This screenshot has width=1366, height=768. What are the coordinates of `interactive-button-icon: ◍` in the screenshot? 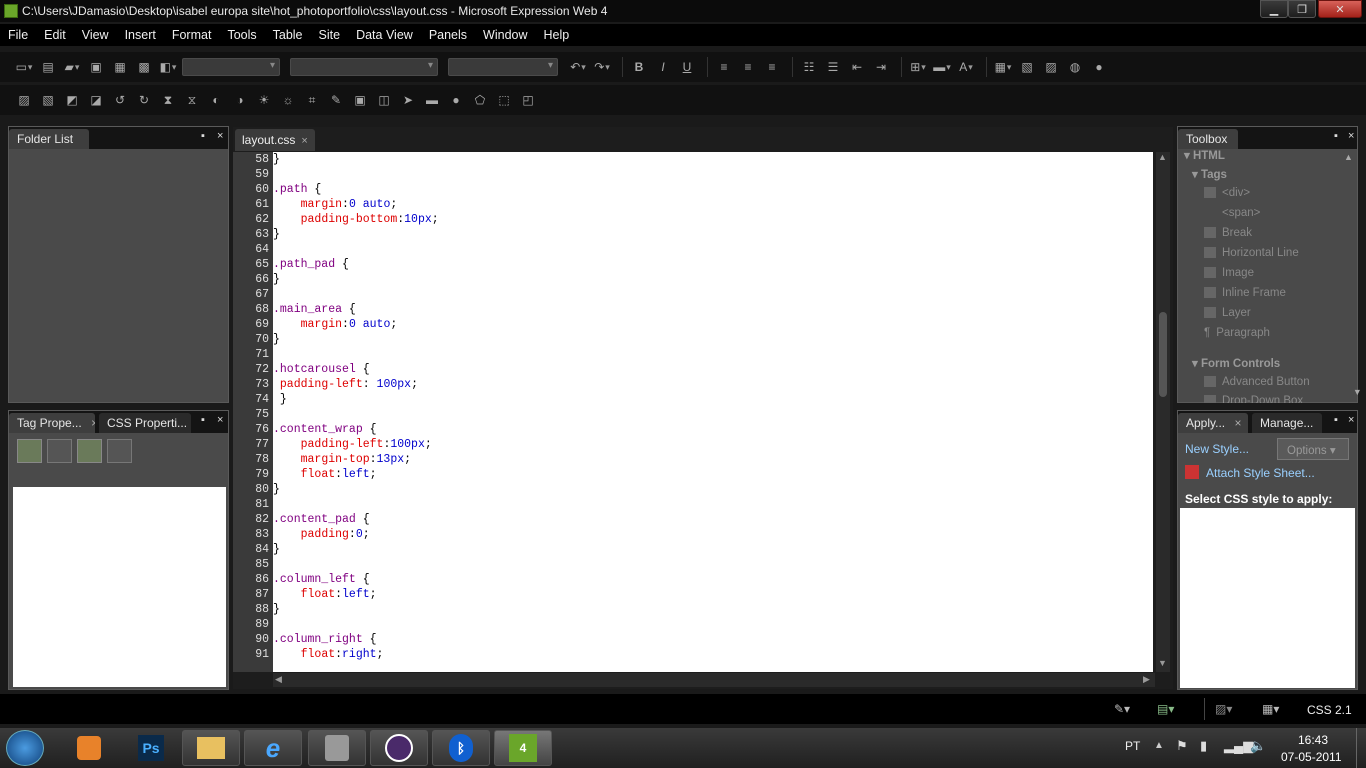 It's located at (1075, 67).